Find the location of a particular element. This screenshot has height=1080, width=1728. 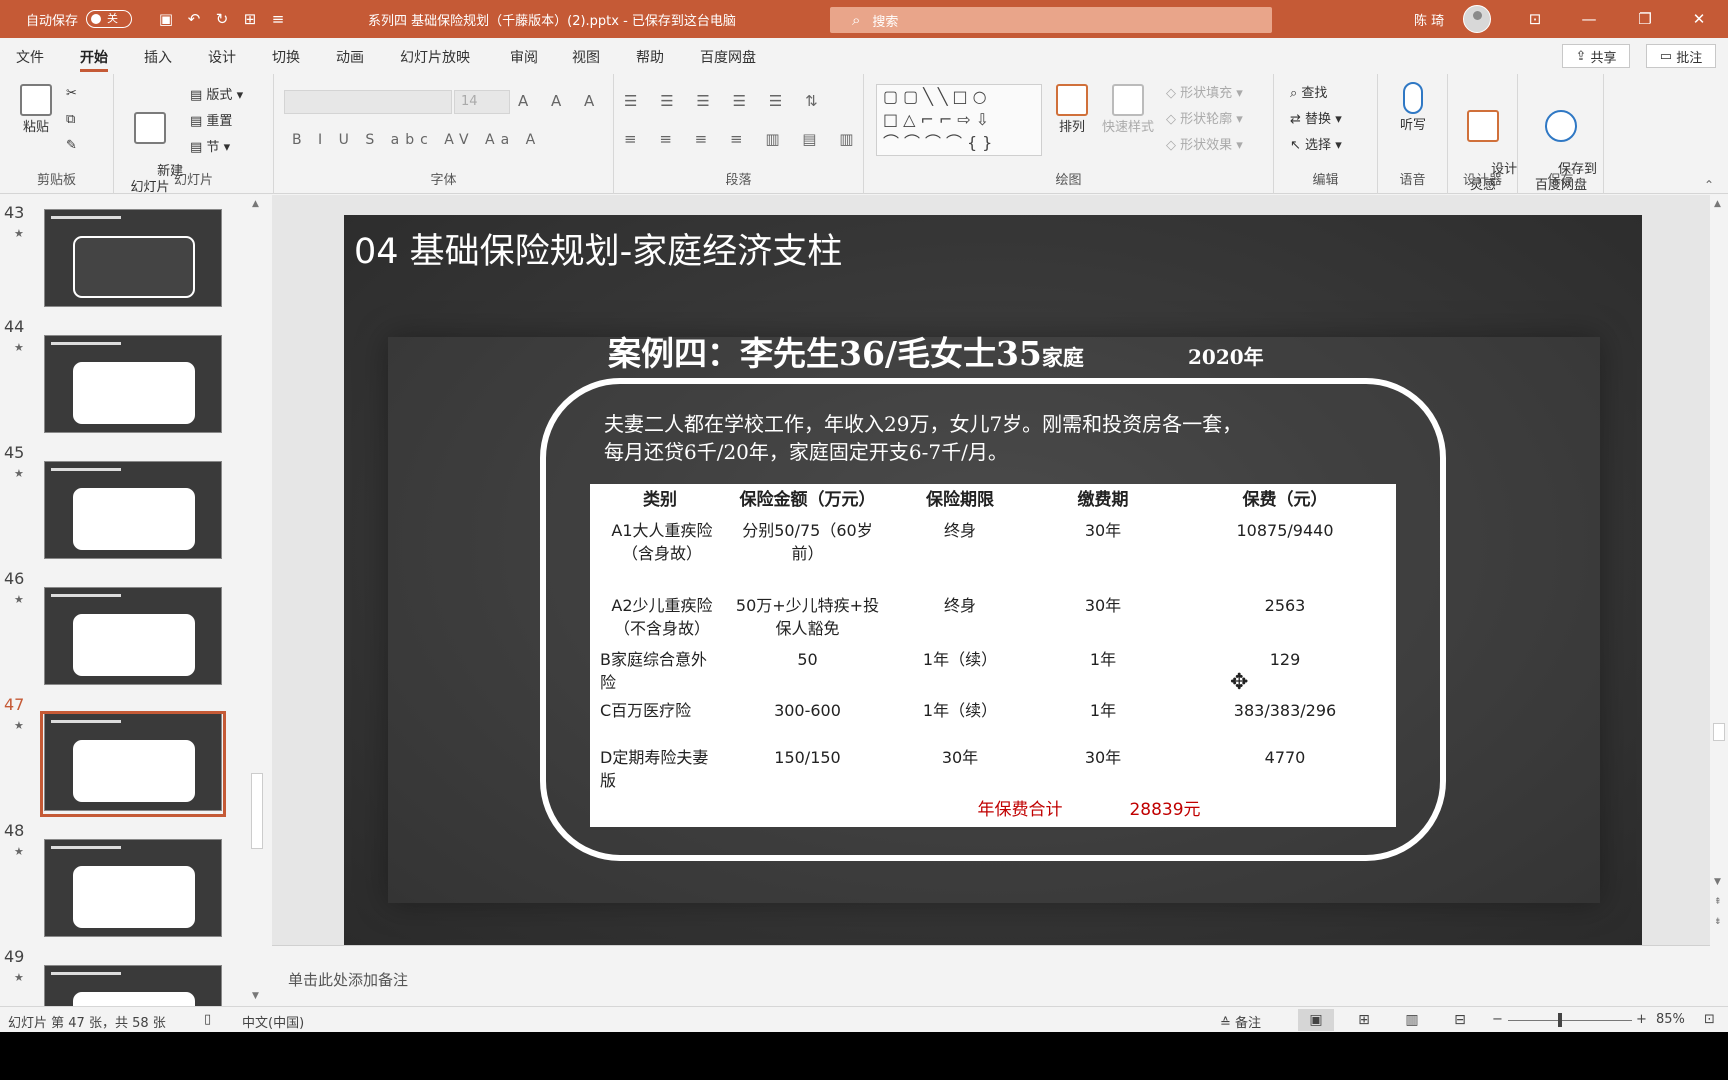

section-button: ▤ 节 ▾ is located at coordinates (210, 145).